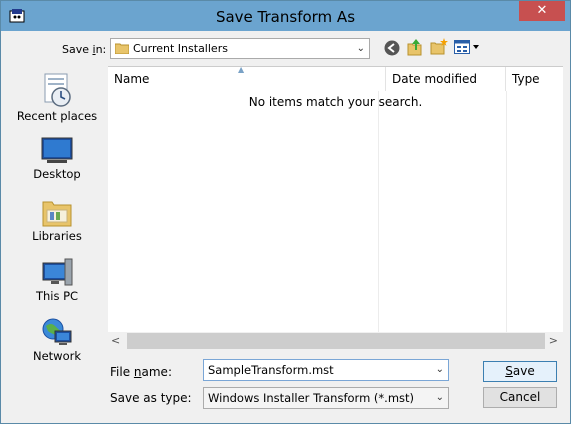 The width and height of the screenshot is (571, 424). I want to click on save-button: Save, so click(520, 371).